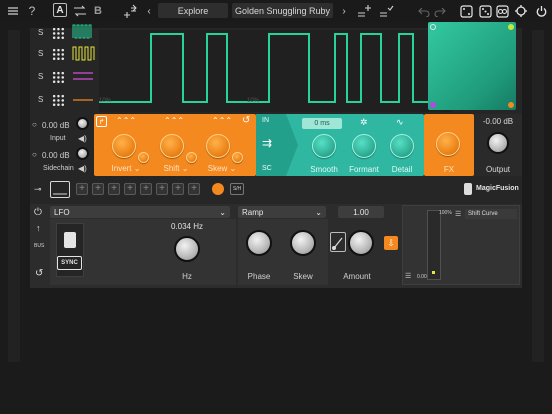 The image size is (552, 414). I want to click on lfo-body: SYNC 0.034 Hz Hz, so click(143, 252).